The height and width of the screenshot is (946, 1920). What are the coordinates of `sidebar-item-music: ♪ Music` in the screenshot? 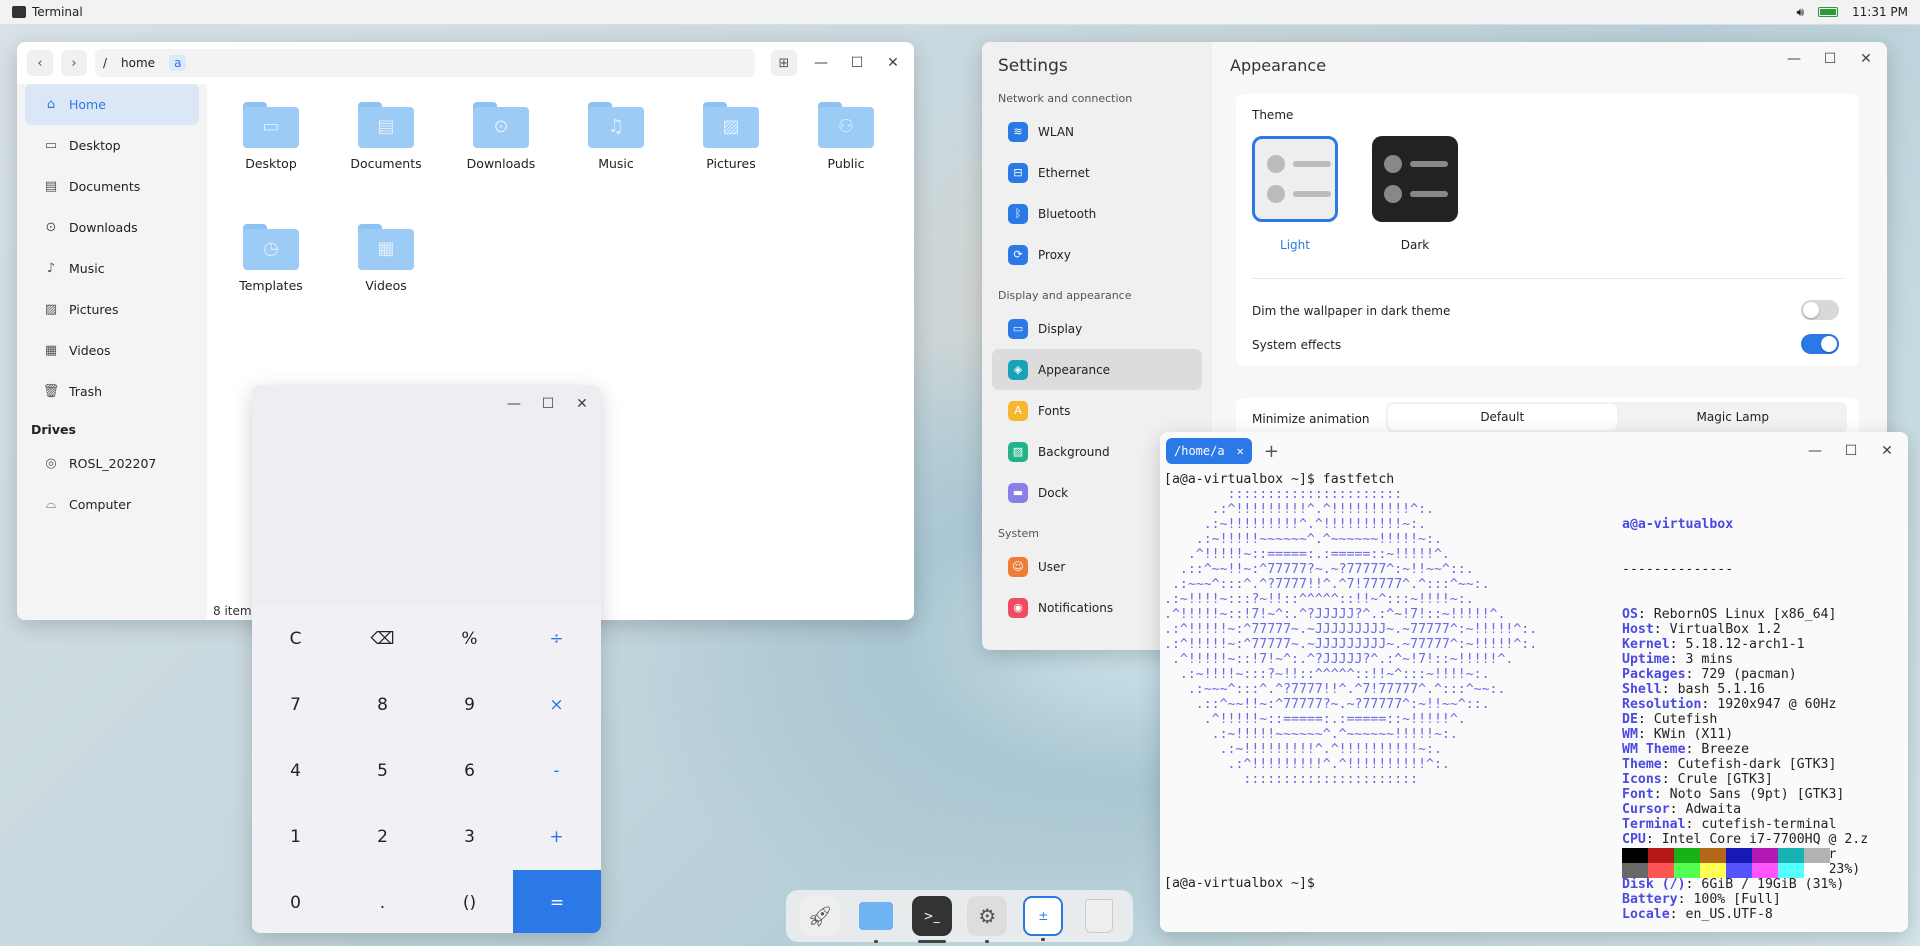 It's located at (112, 268).